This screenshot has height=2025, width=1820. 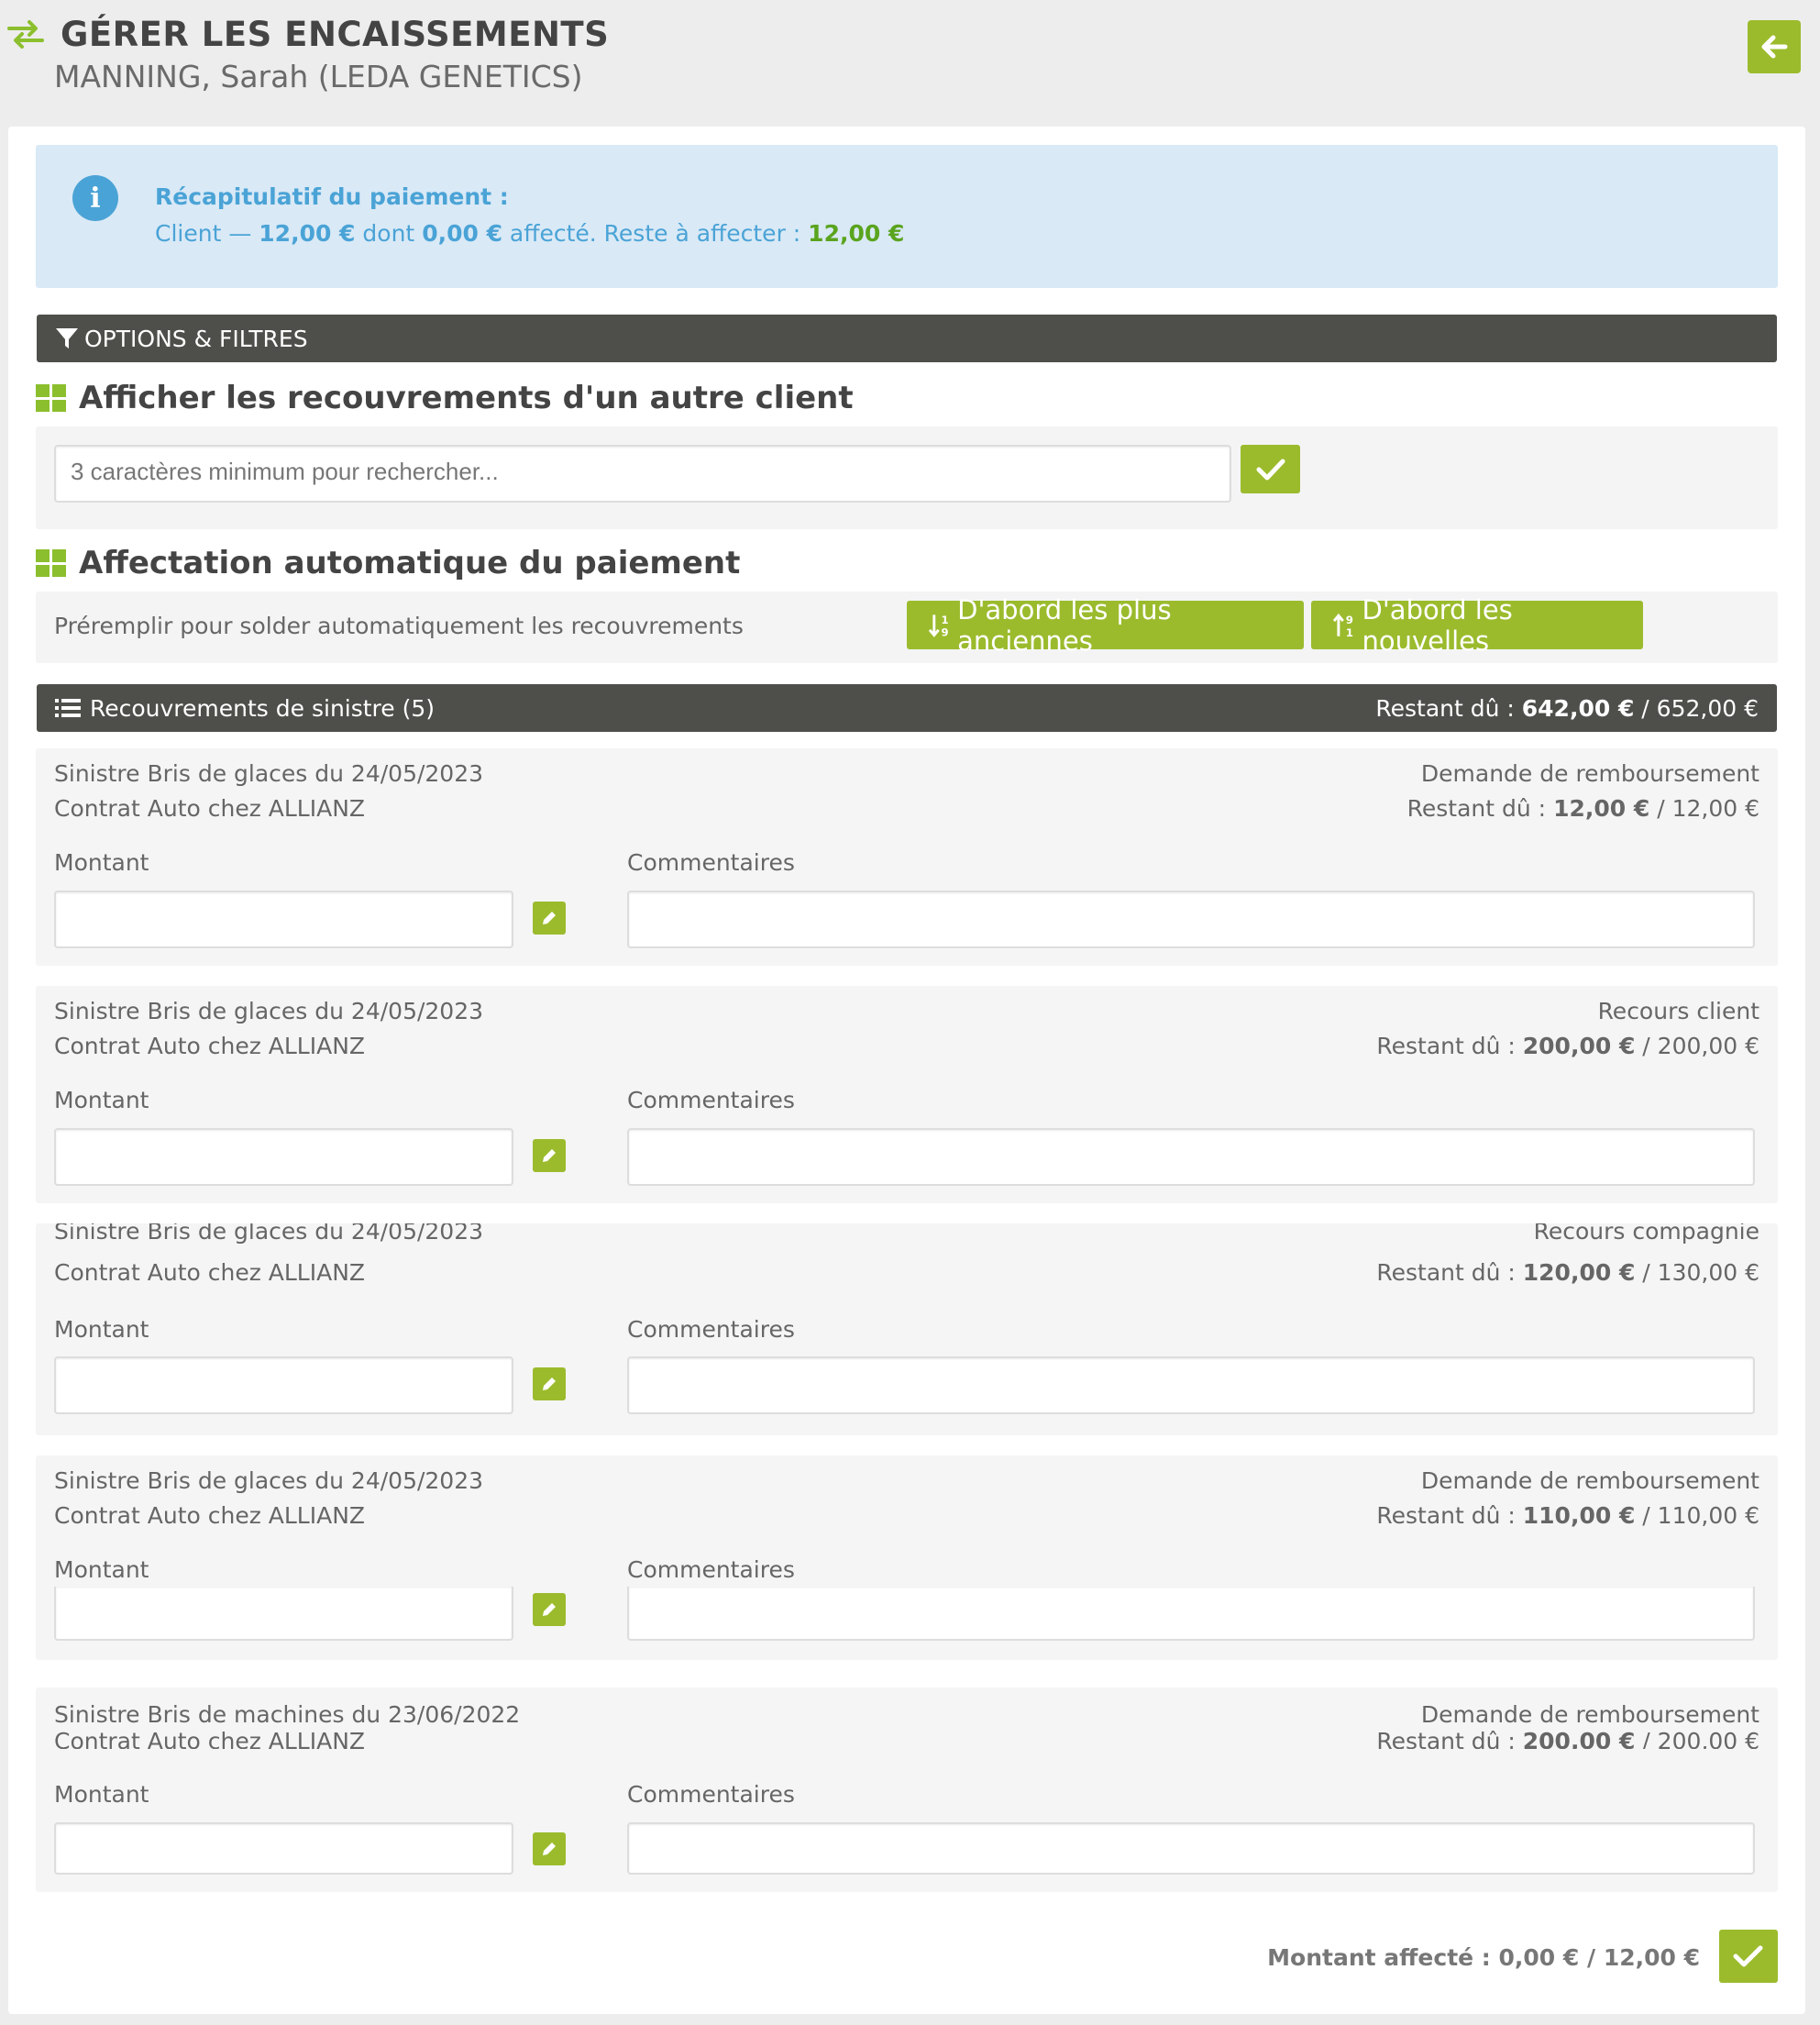 I want to click on list-icon, so click(x=68, y=708).